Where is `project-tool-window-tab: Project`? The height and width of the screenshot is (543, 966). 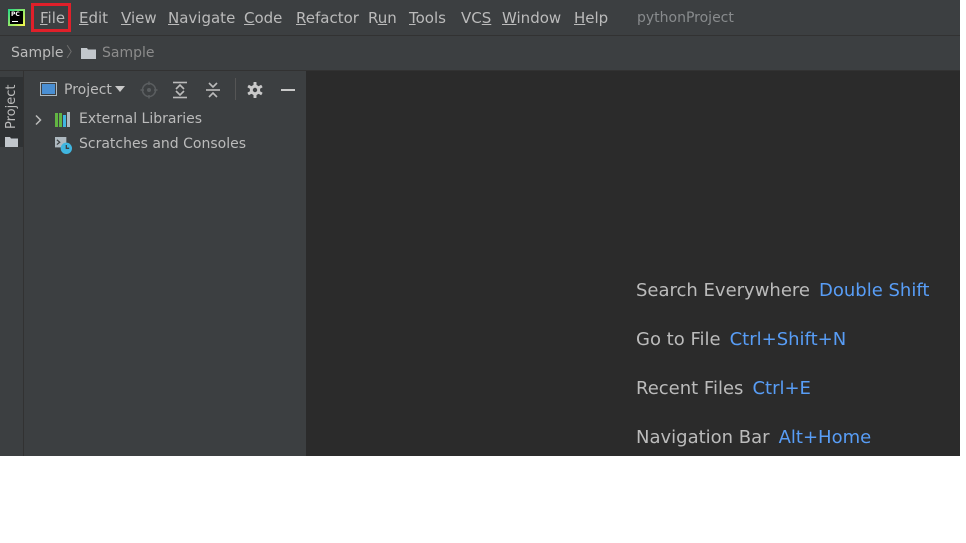
project-tool-window-tab: Project is located at coordinates (11, 112).